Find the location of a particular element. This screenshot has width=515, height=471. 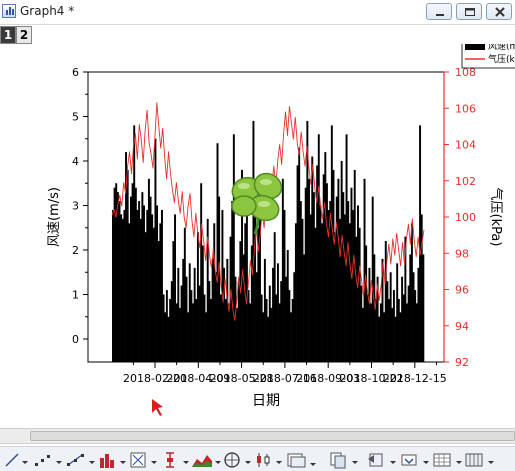

group-tool-button is located at coordinates (377, 460).